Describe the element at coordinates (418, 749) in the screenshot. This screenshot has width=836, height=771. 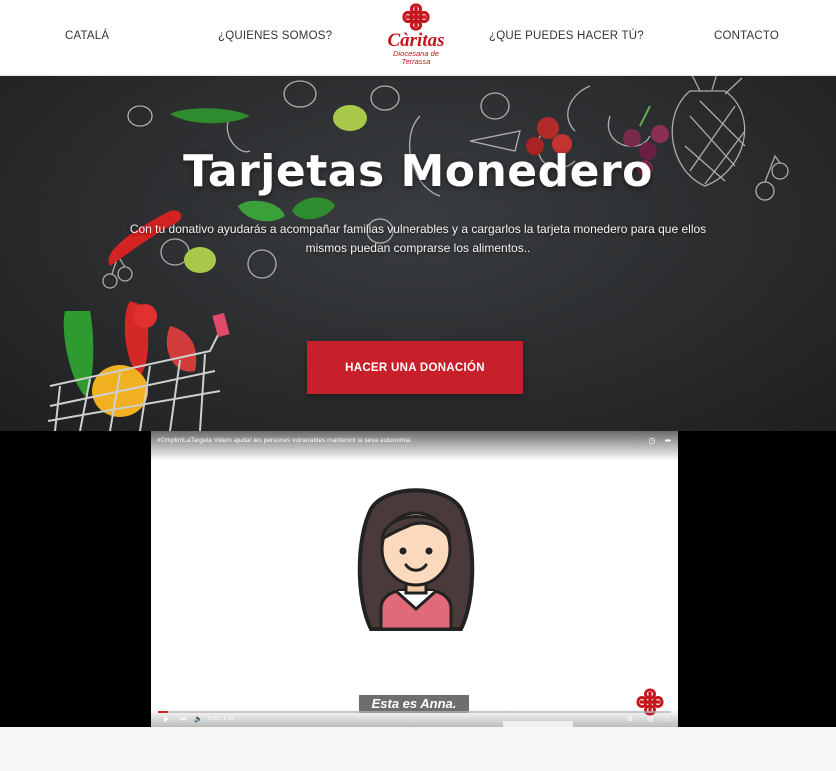
I see `footer-strip` at that location.